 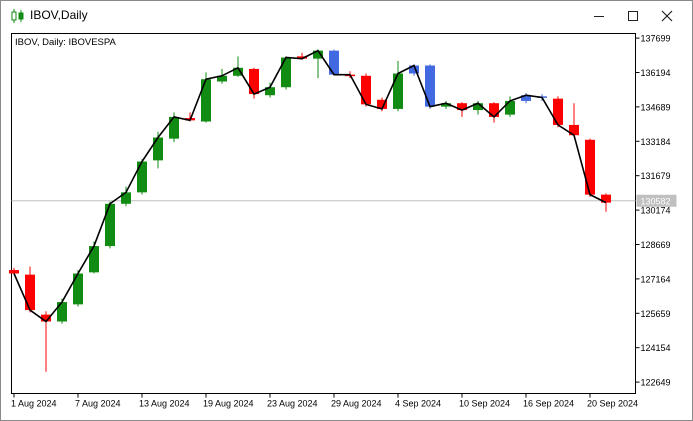 I want to click on price-label-text: 130582, so click(x=656, y=201).